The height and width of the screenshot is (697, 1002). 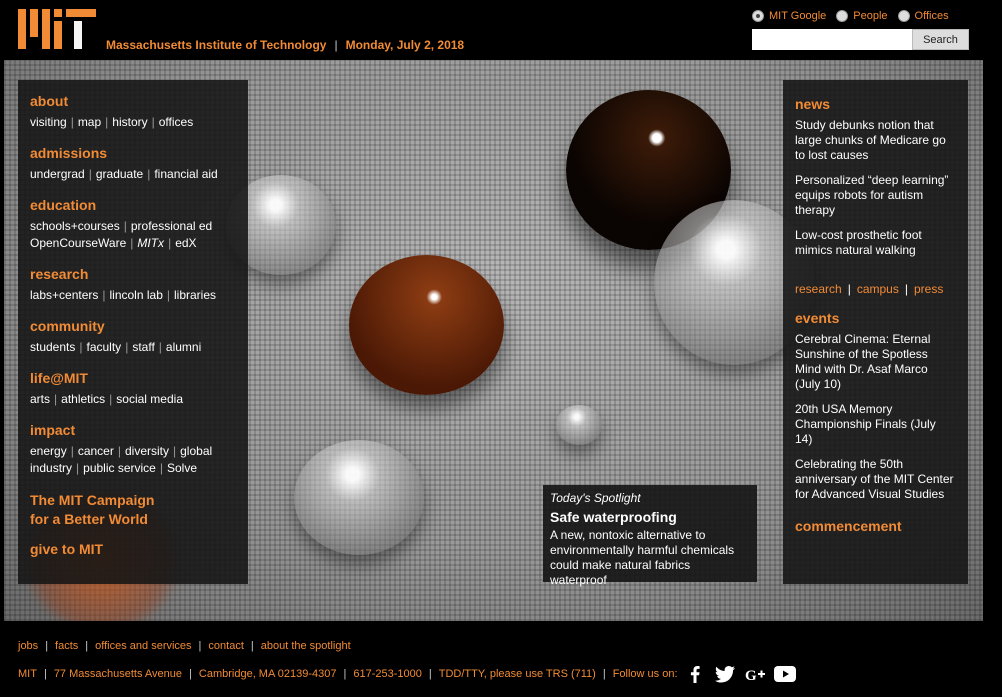 I want to click on nav-link-cancer: cancer, so click(x=96, y=451).